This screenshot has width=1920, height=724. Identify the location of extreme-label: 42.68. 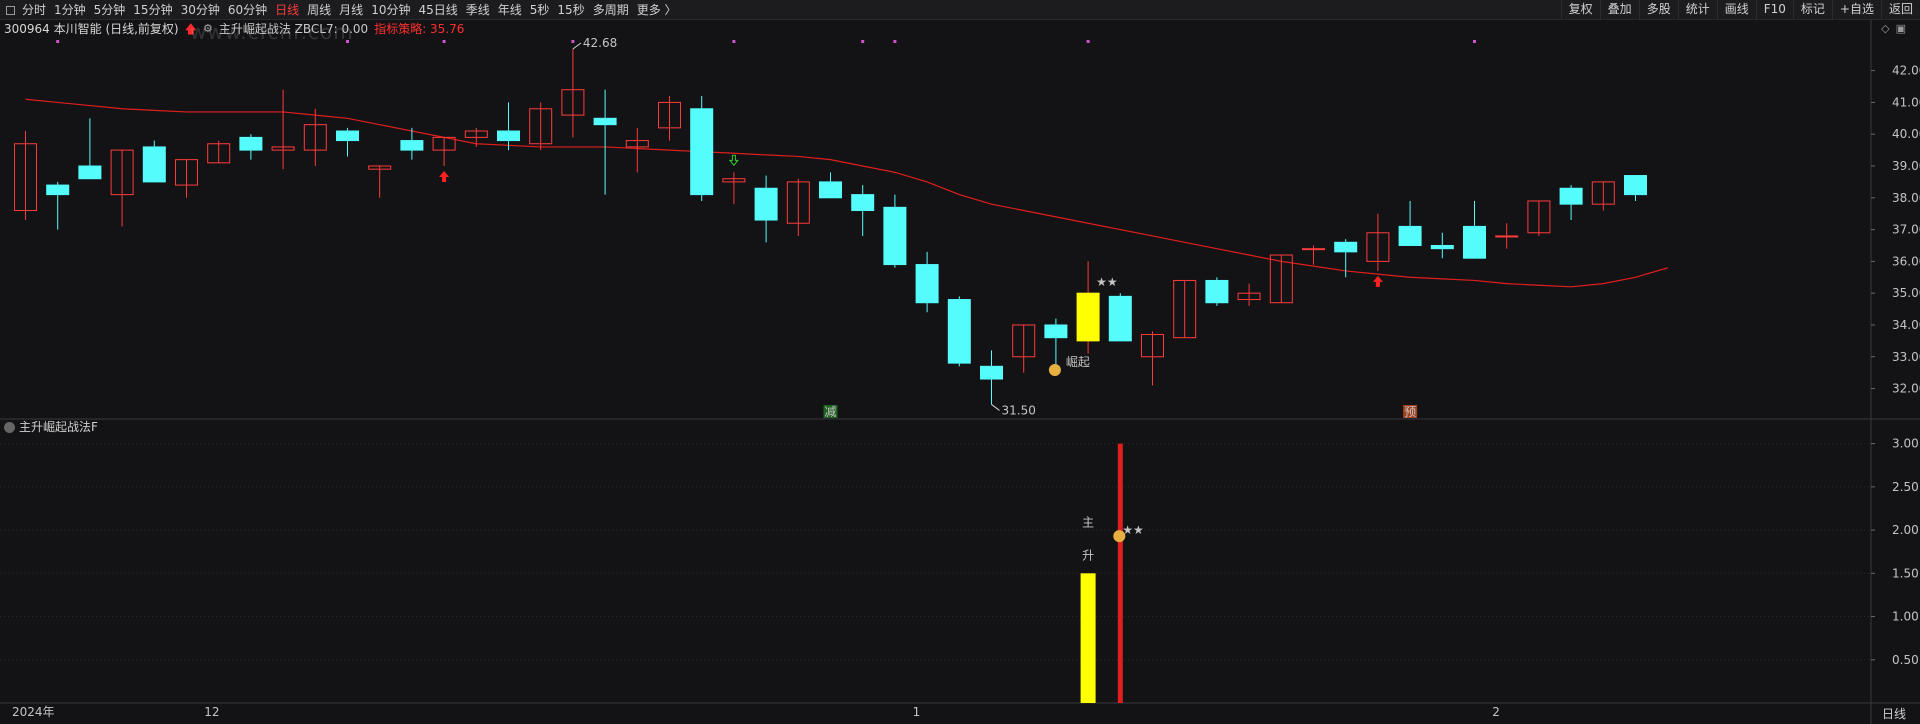
(600, 43).